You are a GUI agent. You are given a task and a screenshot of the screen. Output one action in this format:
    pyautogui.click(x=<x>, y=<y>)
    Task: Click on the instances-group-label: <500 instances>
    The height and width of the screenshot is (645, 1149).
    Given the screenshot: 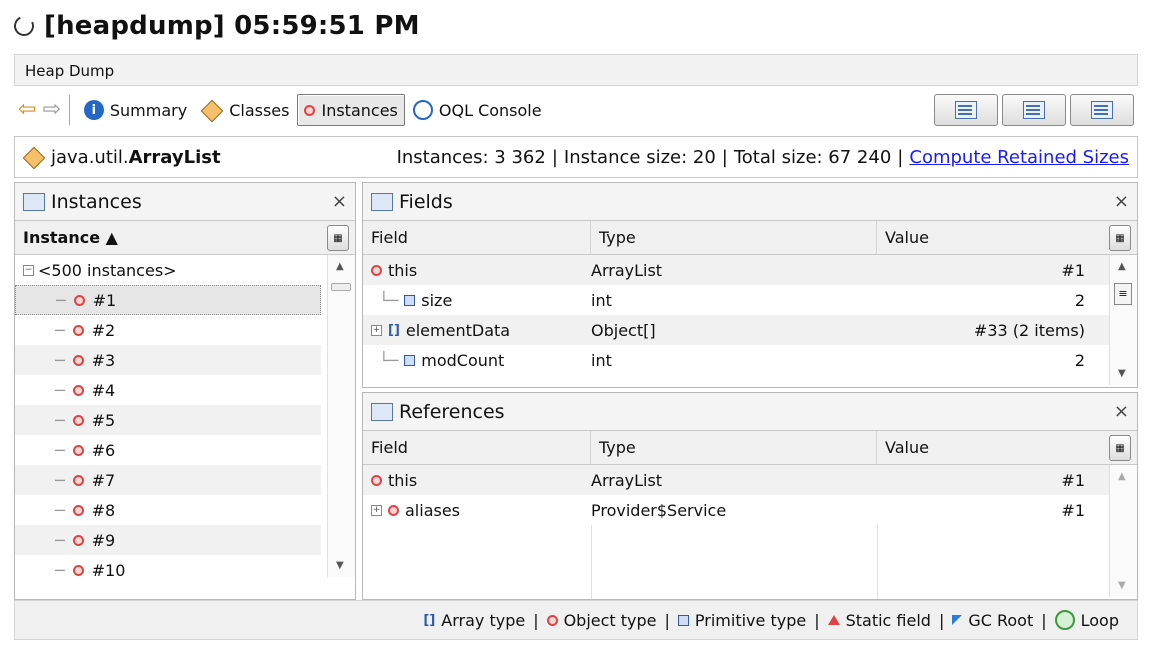 What is the action you would take?
    pyautogui.click(x=107, y=270)
    